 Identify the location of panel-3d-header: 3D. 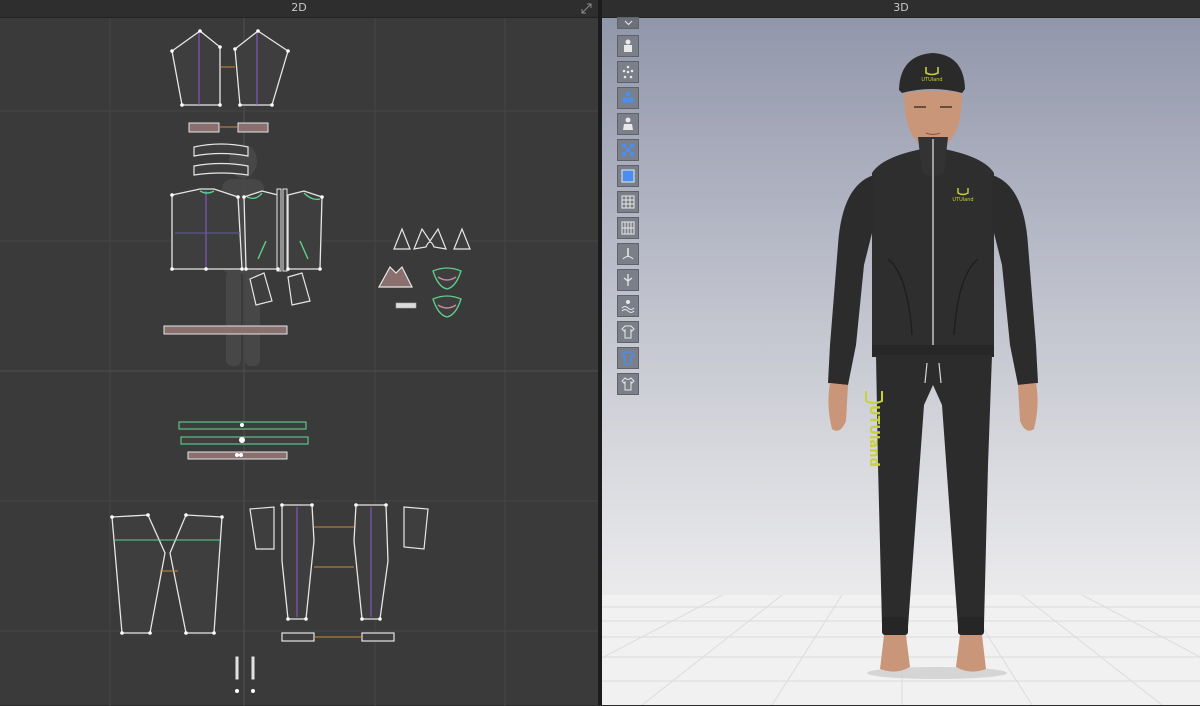
(901, 9).